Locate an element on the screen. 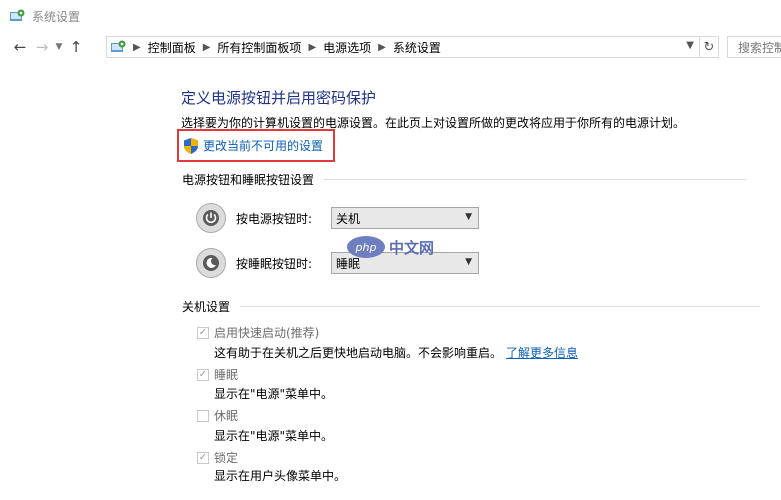 The width and height of the screenshot is (781, 500). address-dropdown-icon: ▼ is located at coordinates (690, 45).